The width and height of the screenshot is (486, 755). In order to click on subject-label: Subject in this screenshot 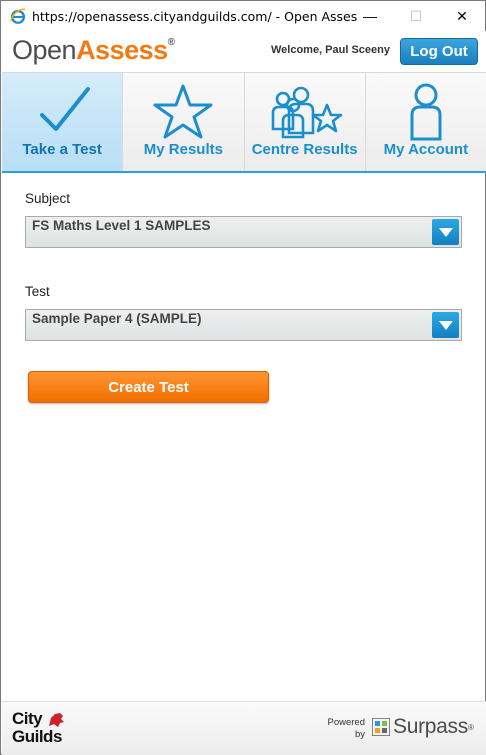, I will do `click(48, 198)`.